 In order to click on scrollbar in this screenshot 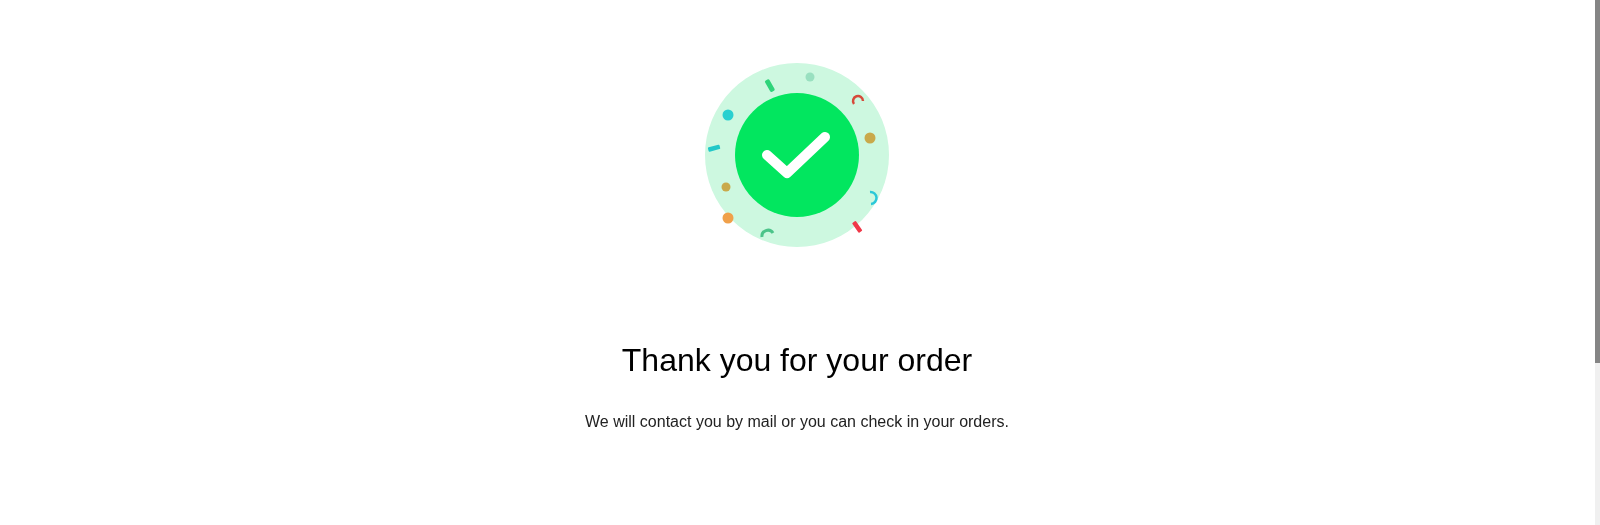, I will do `click(1597, 262)`.